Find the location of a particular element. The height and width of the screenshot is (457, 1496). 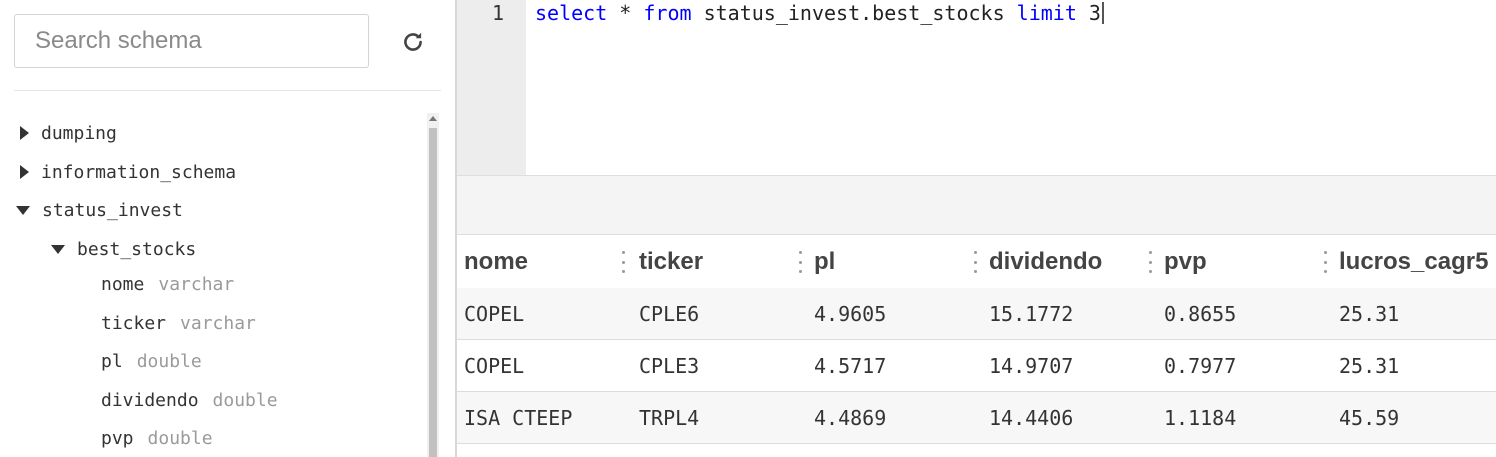

schema-label: information_schema is located at coordinates (139, 172).